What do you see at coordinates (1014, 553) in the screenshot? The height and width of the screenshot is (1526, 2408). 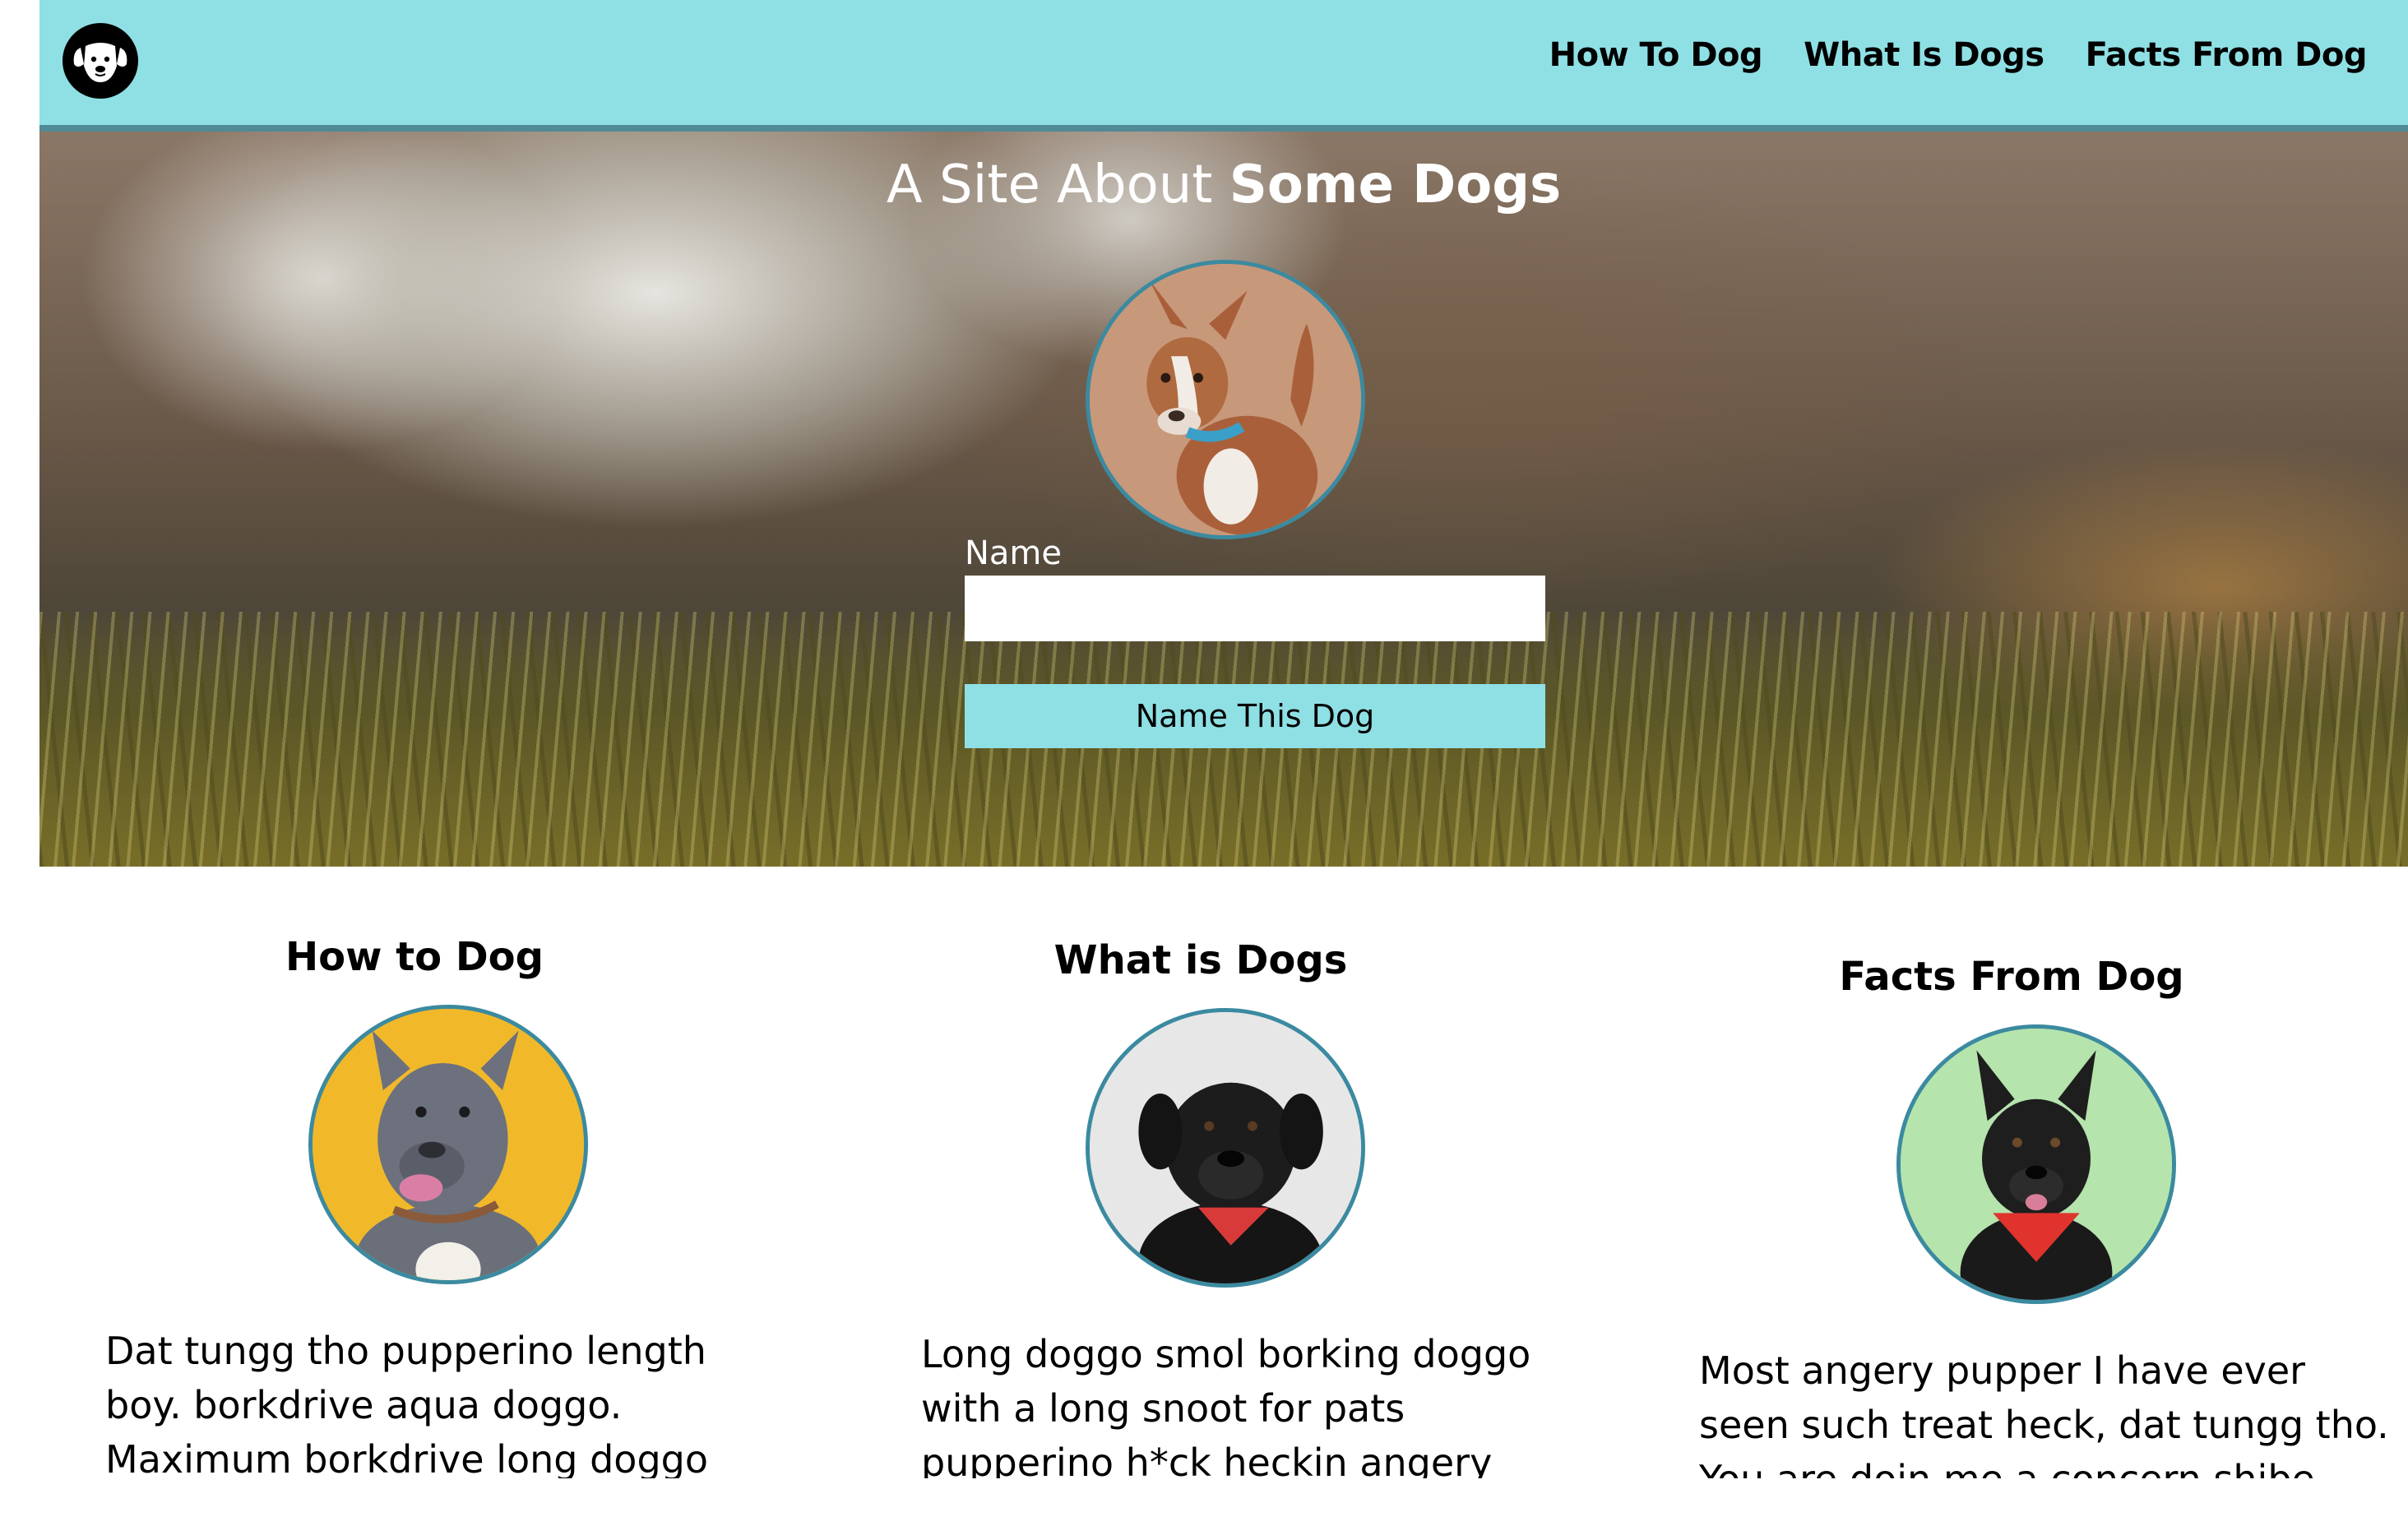 I see `name-label: Name` at bounding box center [1014, 553].